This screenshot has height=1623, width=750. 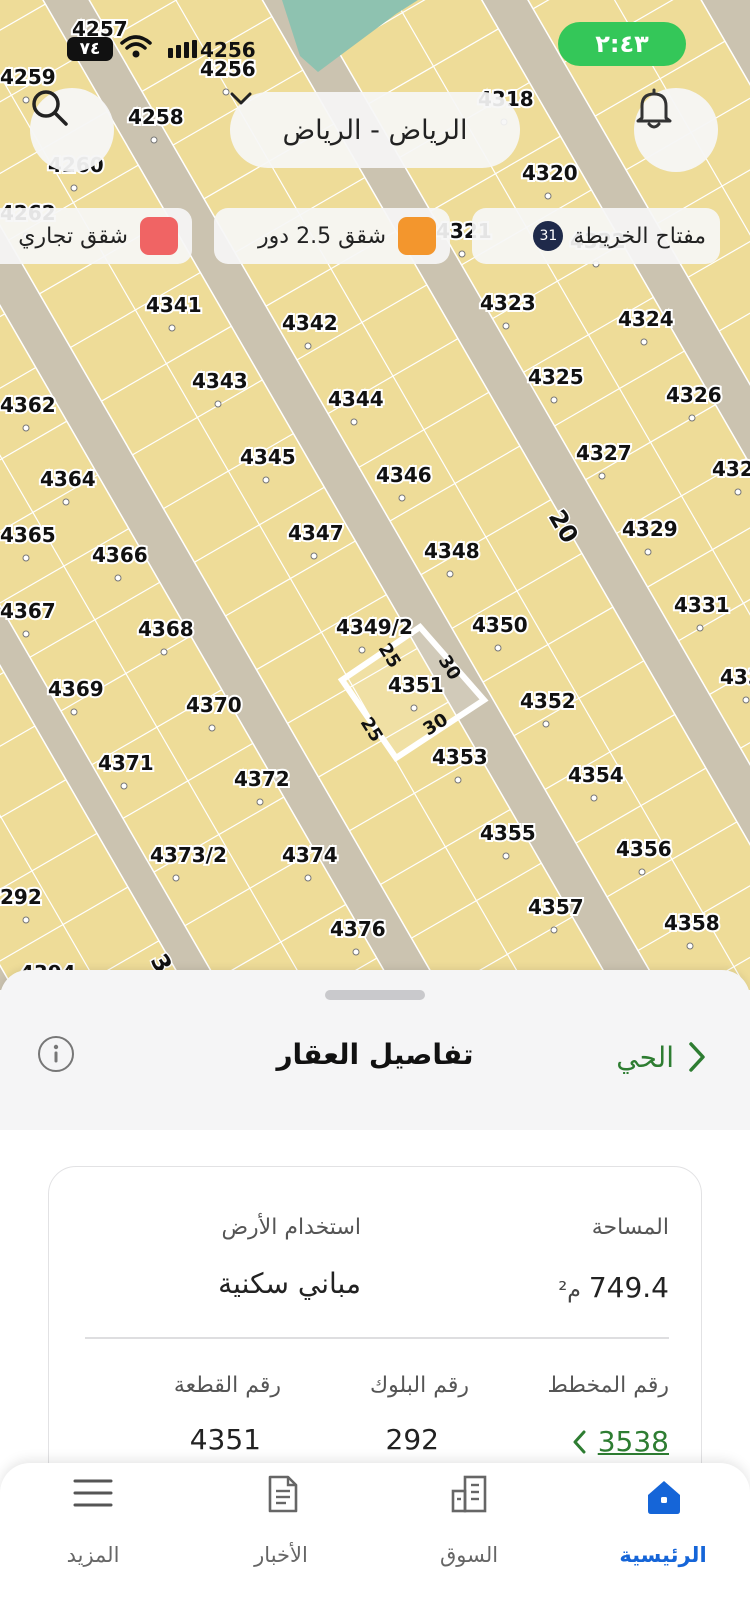 What do you see at coordinates (469, 1523) in the screenshot?
I see `tab-market: السوق` at bounding box center [469, 1523].